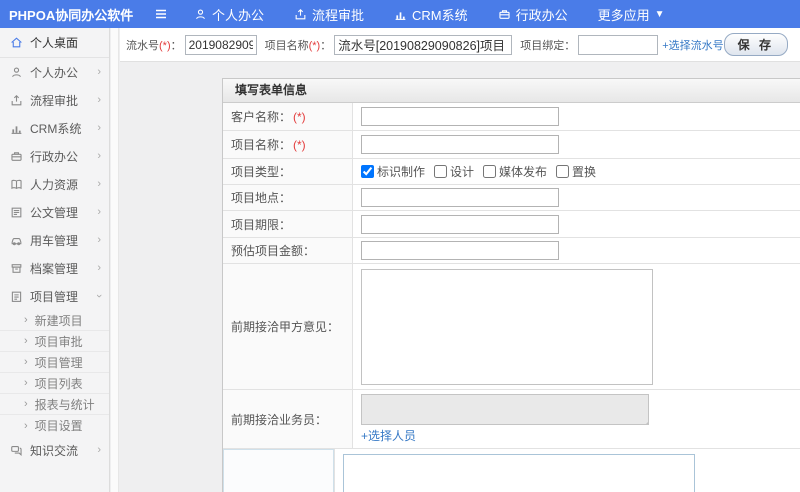  I want to click on sidebar-item-human-resources: 人力资源 ›, so click(54, 184).